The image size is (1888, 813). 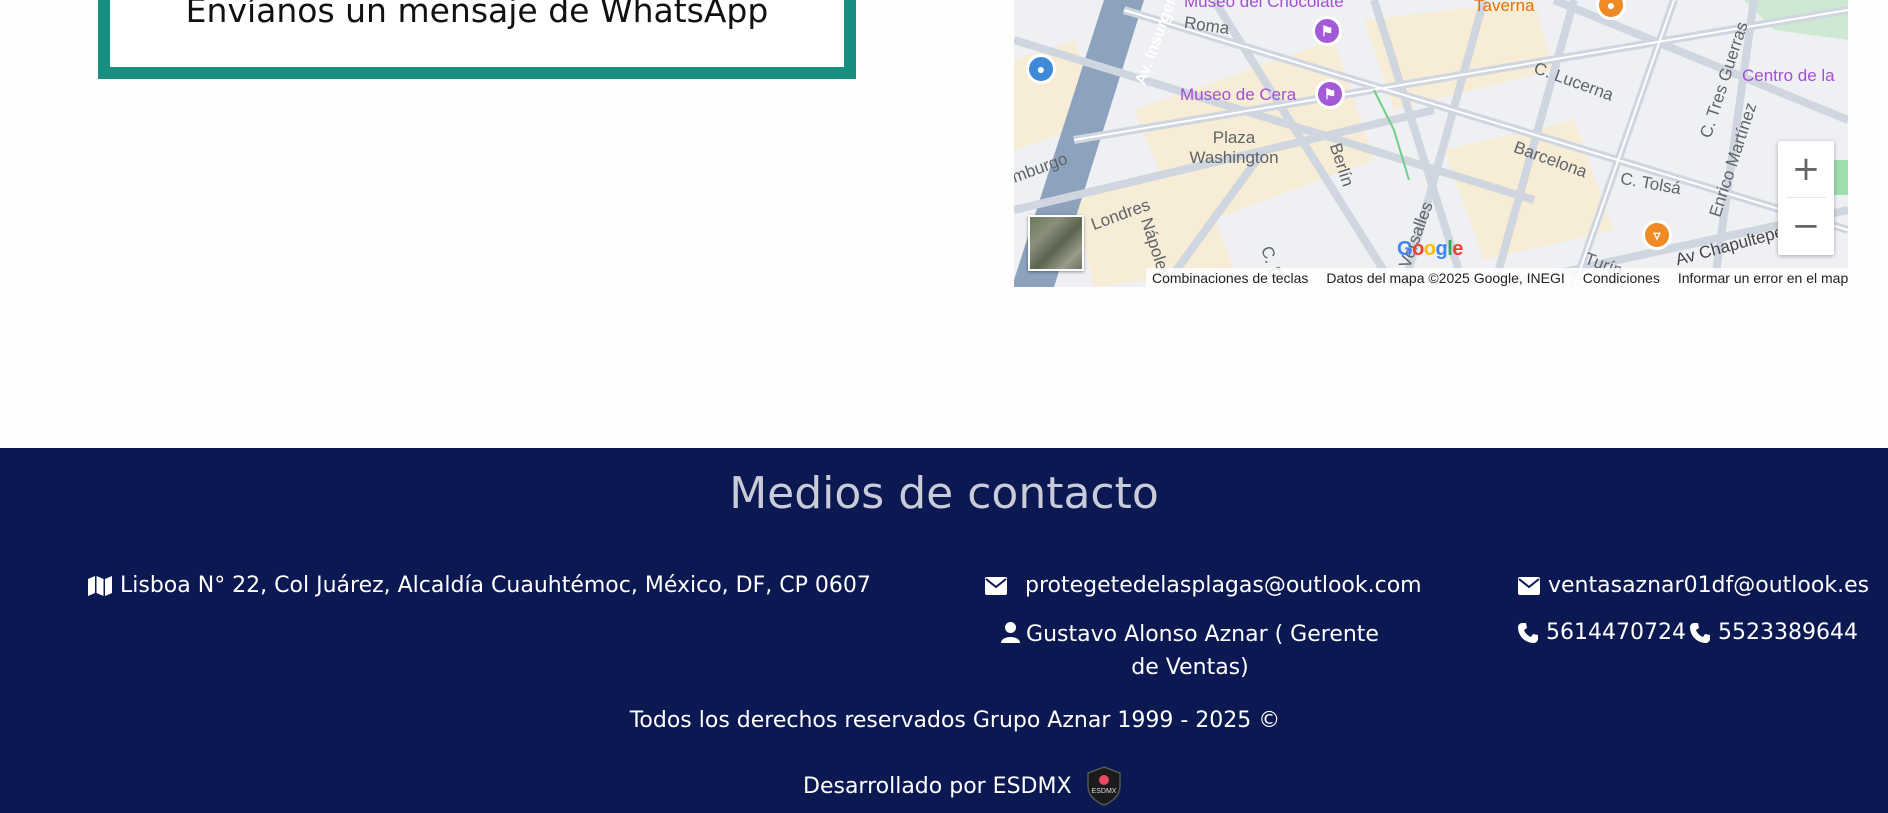 I want to click on keyboard-shortcuts-link: Combinaciones de teclas, so click(x=1230, y=278).